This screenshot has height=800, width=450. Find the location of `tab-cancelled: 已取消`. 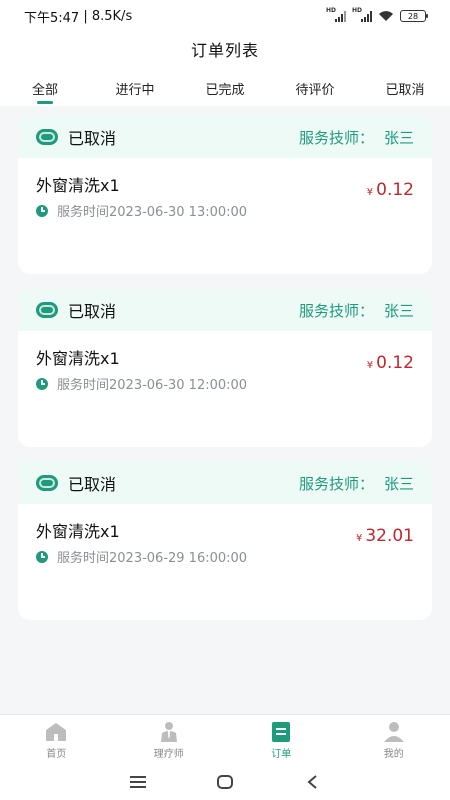

tab-cancelled: 已取消 is located at coordinates (405, 86).